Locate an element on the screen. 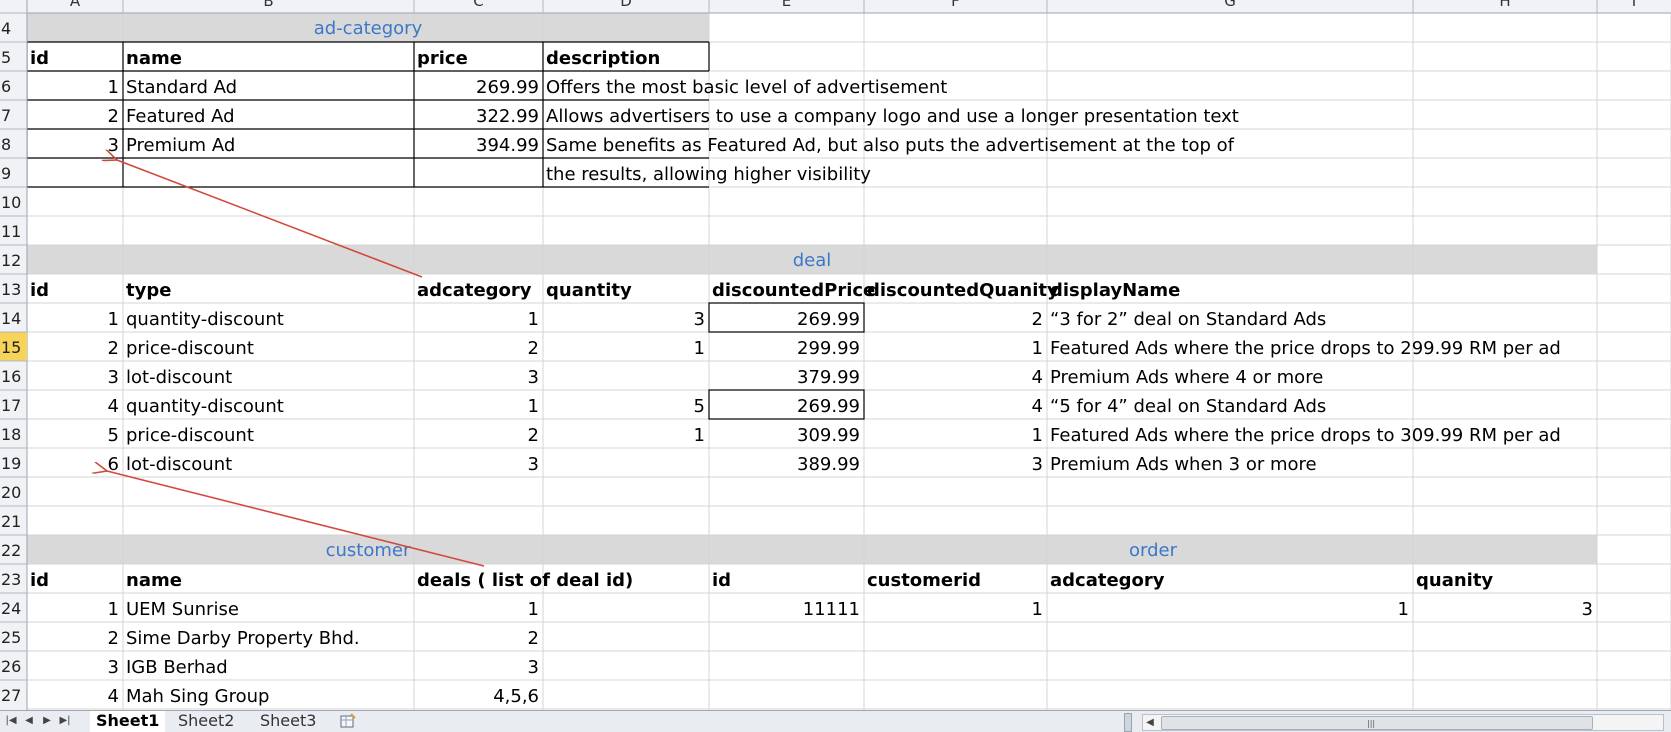 The height and width of the screenshot is (732, 1671). column-header-strip is located at coordinates (835, 6).